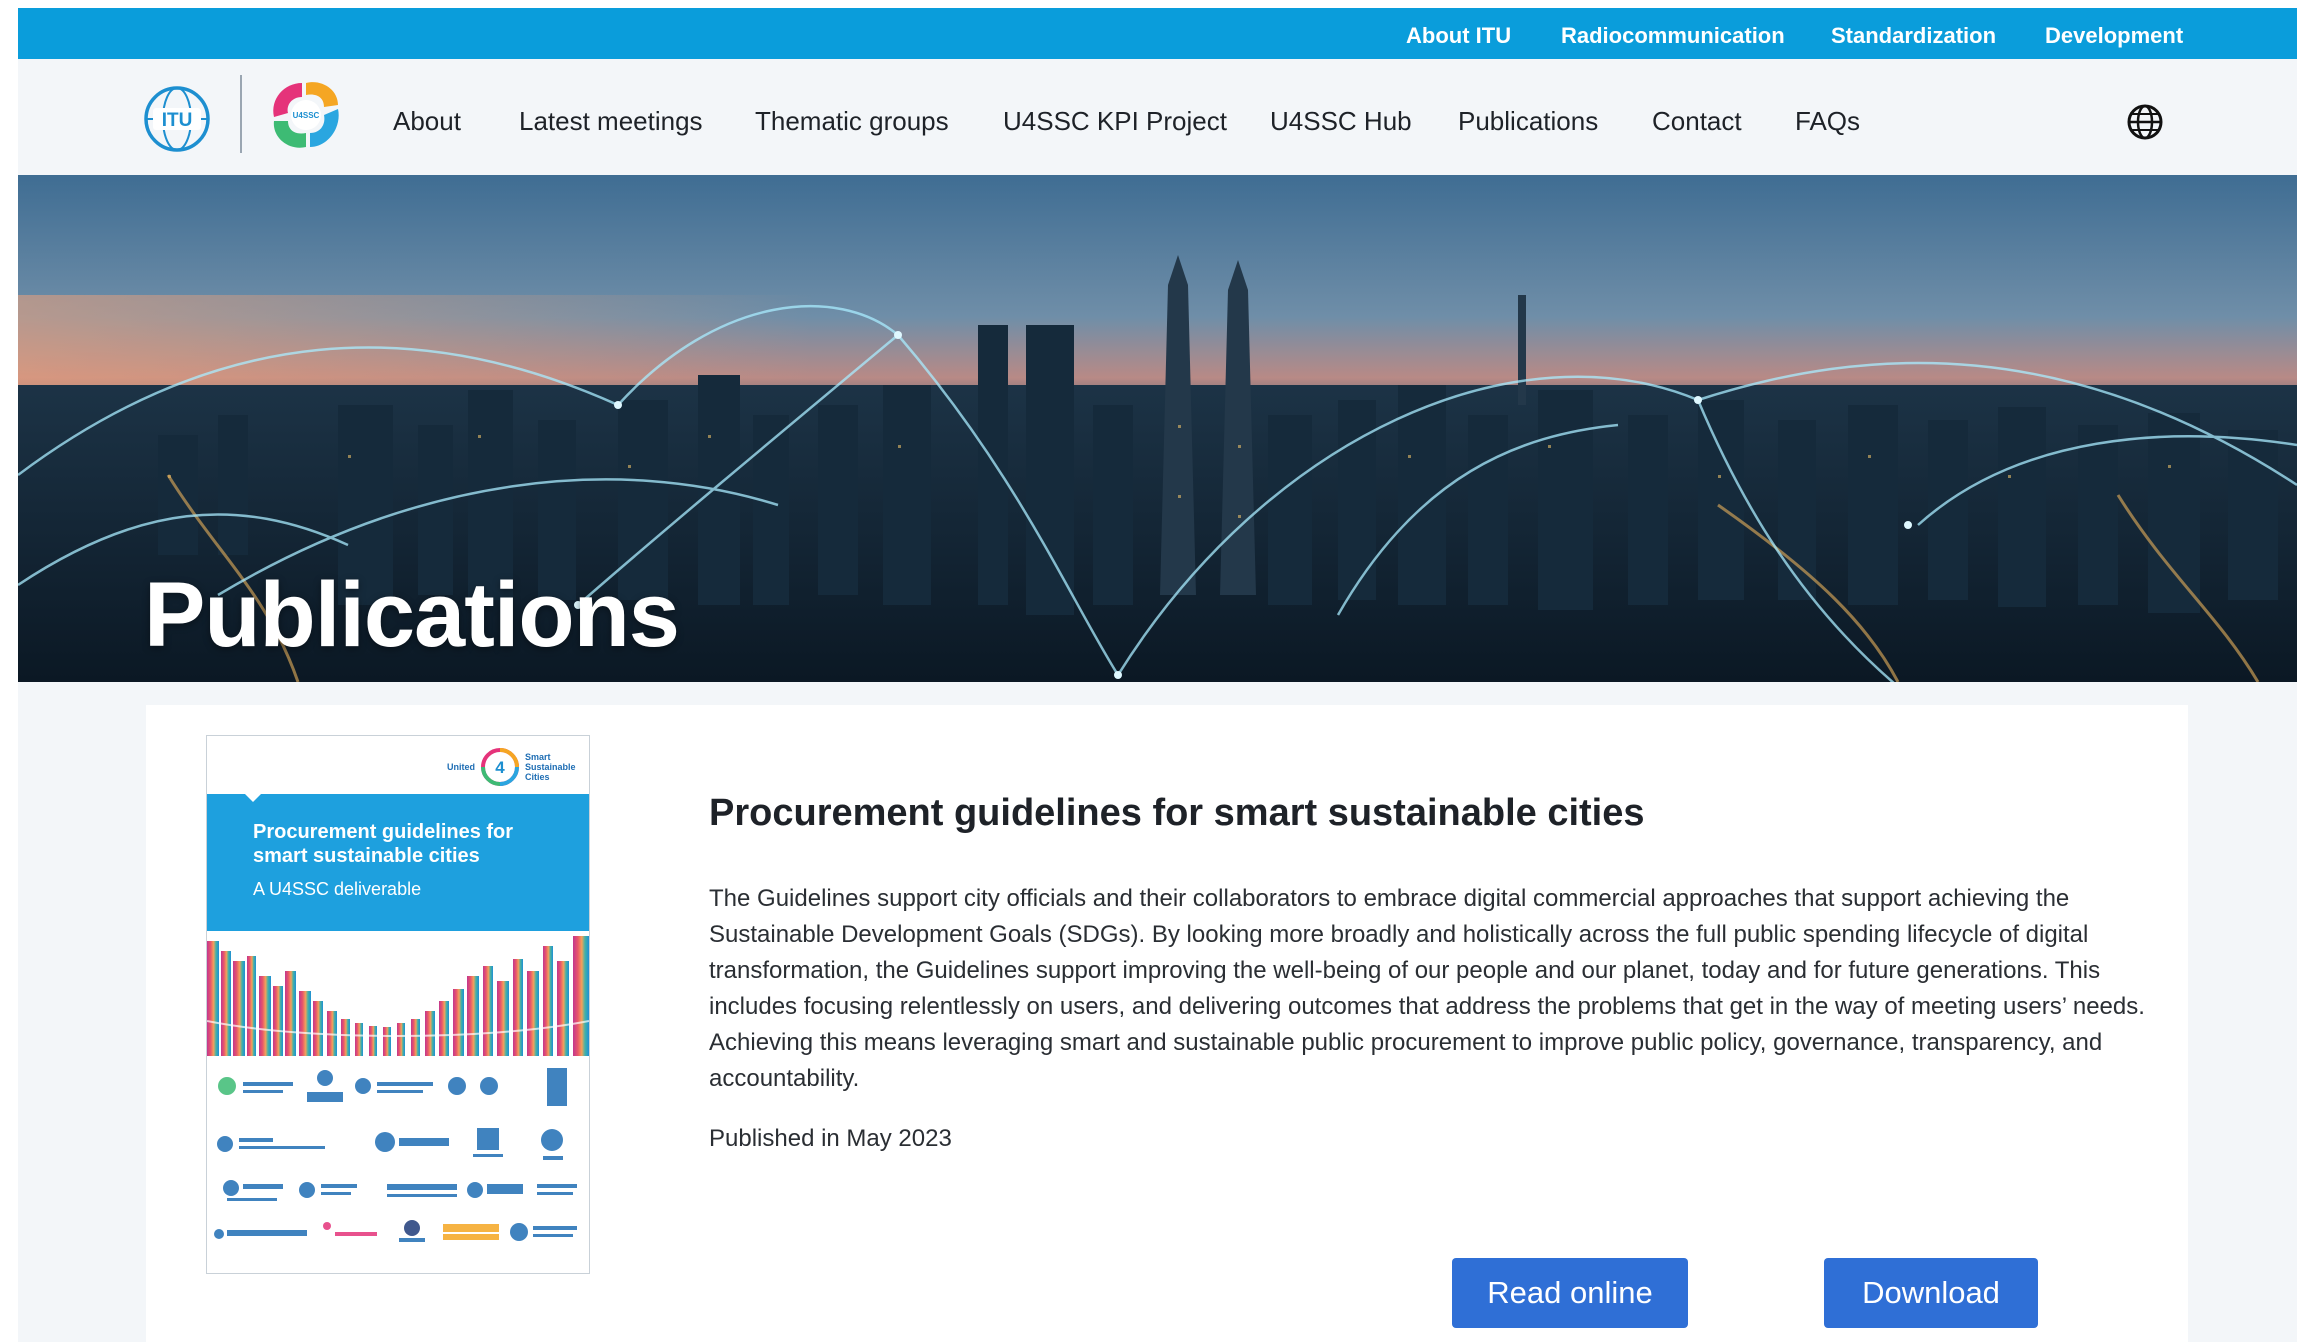 The width and height of the screenshot is (2297, 1342). Describe the element at coordinates (1827, 121) in the screenshot. I see `nav-faqs: FAQs` at that location.